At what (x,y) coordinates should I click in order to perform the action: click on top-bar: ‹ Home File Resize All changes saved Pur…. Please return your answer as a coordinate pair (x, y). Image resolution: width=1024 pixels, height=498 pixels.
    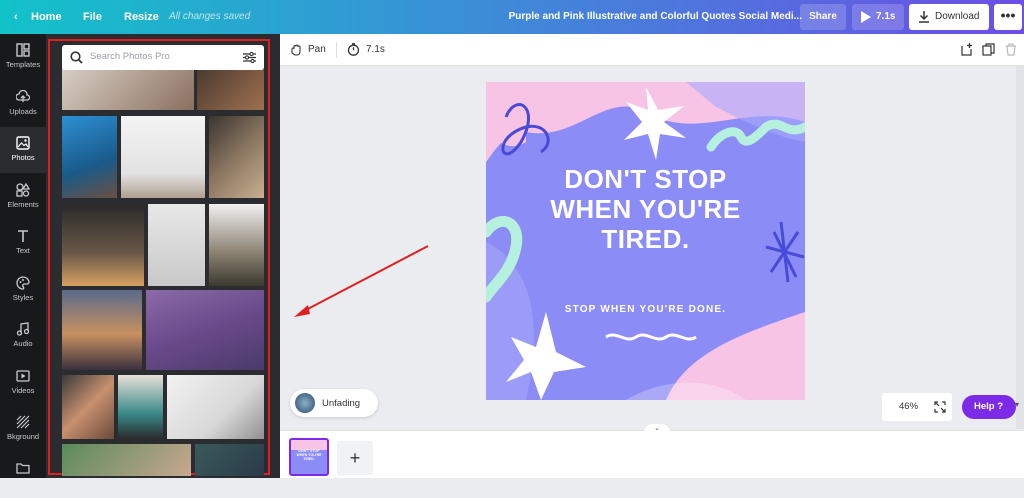
    Looking at the image, I should click on (512, 17).